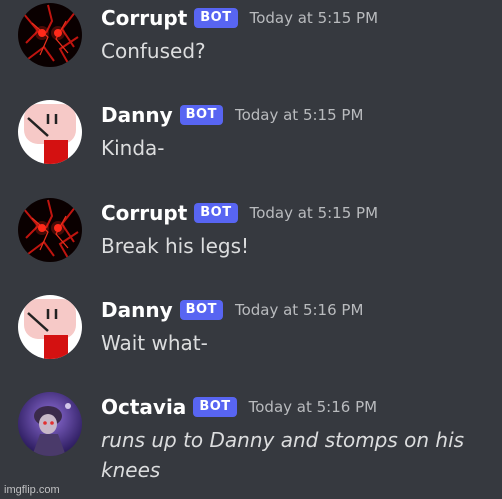  I want to click on message-text: Wait what-, so click(154, 343).